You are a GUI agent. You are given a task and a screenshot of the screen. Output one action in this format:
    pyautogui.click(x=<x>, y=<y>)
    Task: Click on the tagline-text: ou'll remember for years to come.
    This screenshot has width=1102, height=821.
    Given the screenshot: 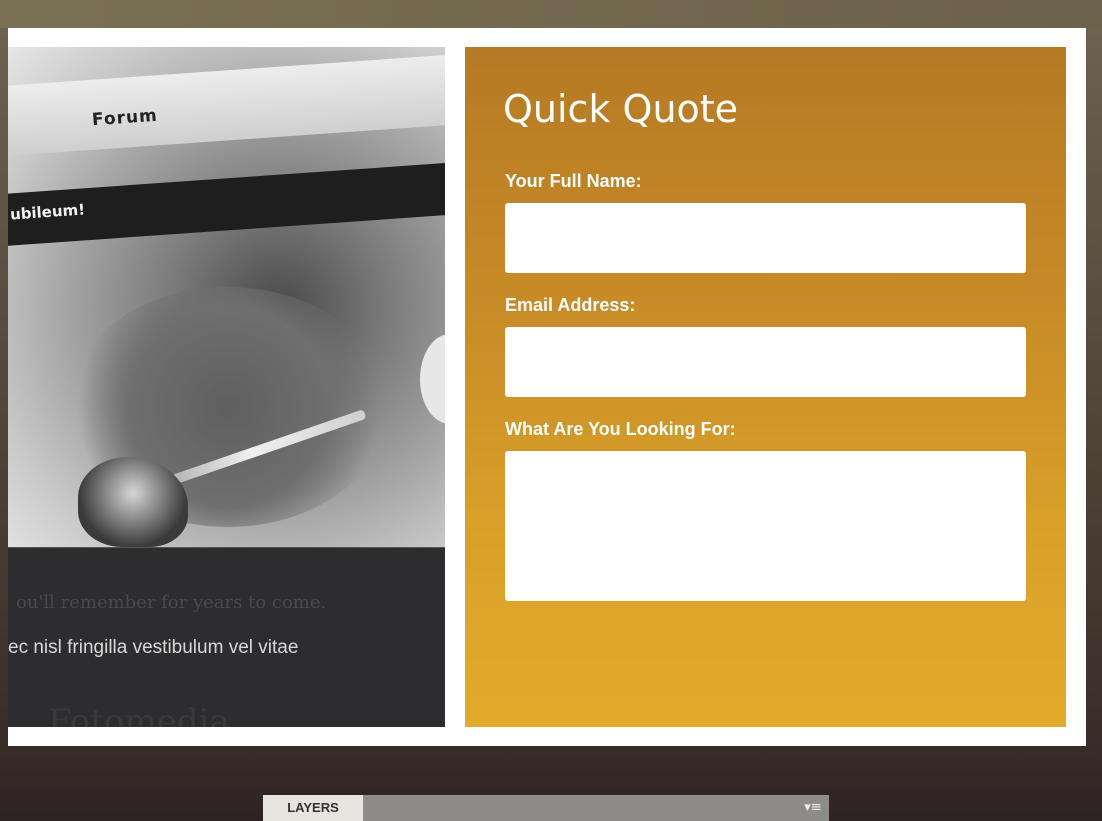 What is the action you would take?
    pyautogui.click(x=171, y=602)
    